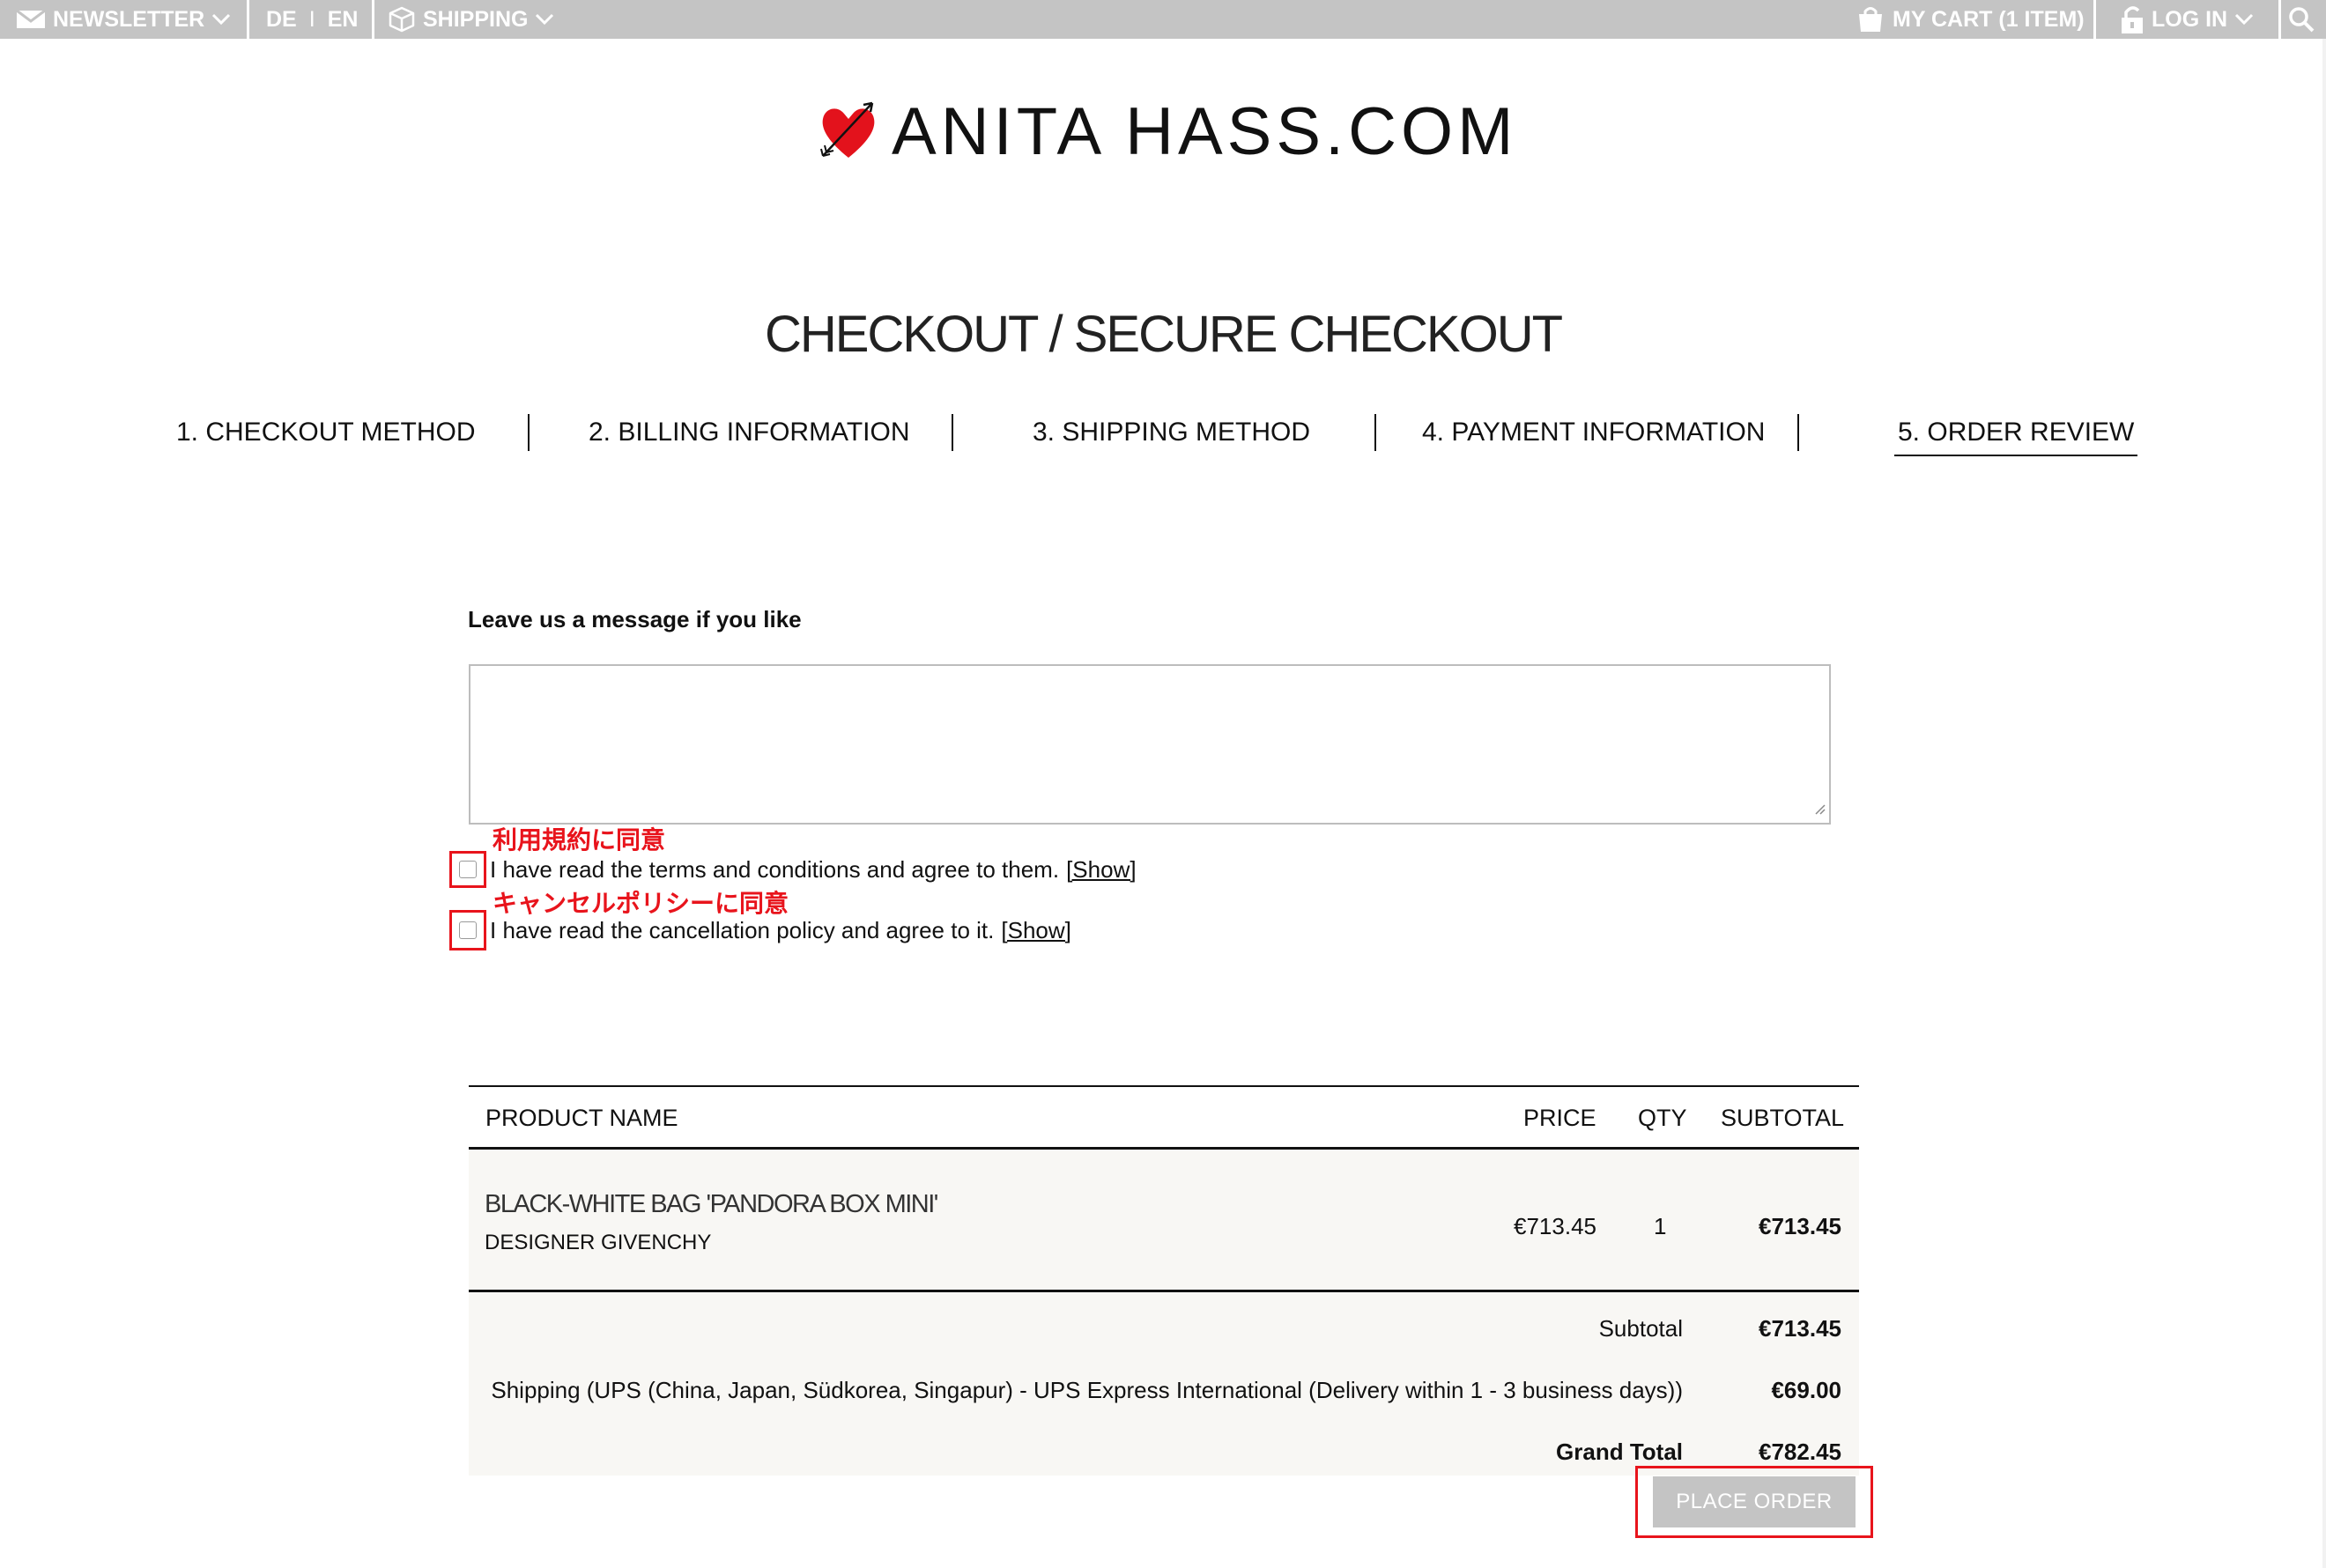  I want to click on place-order-highlight: PLACE ORDER, so click(1754, 1502).